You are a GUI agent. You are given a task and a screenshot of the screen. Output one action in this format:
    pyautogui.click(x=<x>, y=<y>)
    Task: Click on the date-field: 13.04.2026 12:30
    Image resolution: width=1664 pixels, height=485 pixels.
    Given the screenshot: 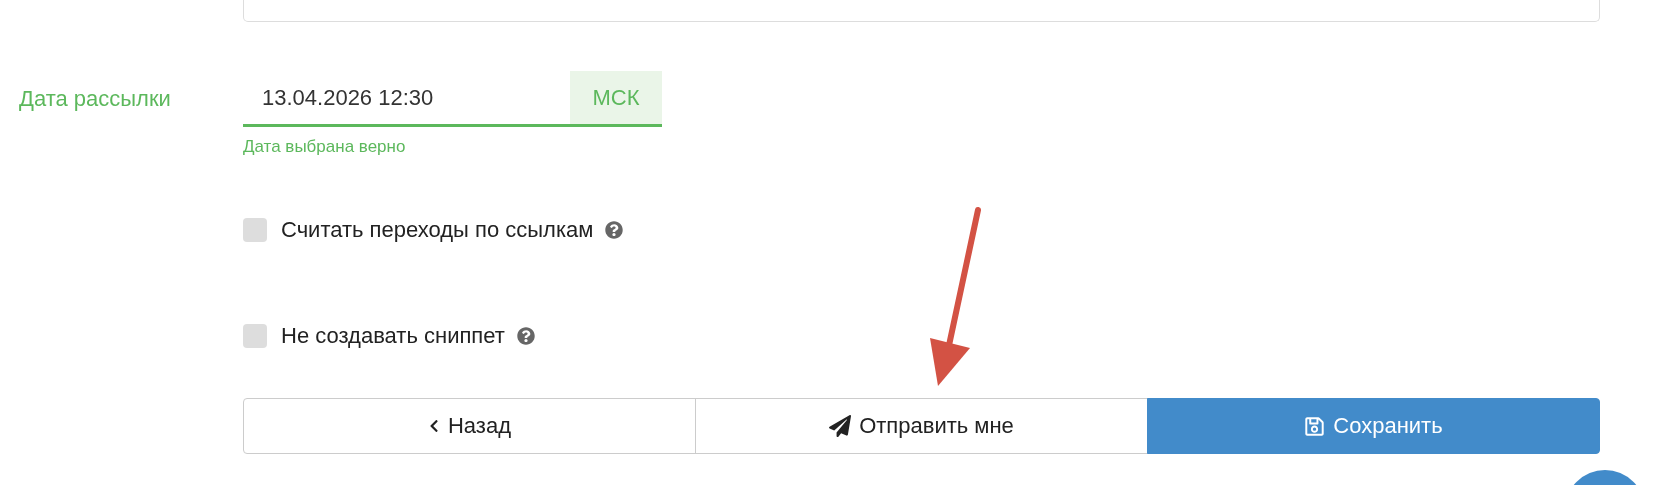 What is the action you would take?
    pyautogui.click(x=406, y=99)
    